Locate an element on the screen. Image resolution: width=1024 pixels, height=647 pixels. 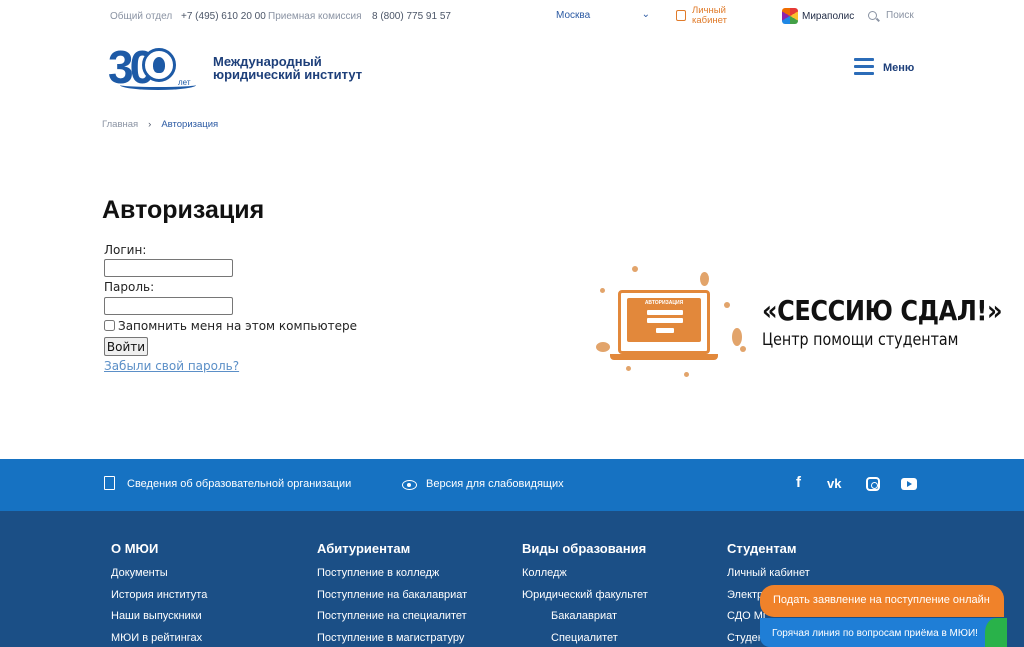
city-selector: Москва ⌄ is located at coordinates (603, 15).